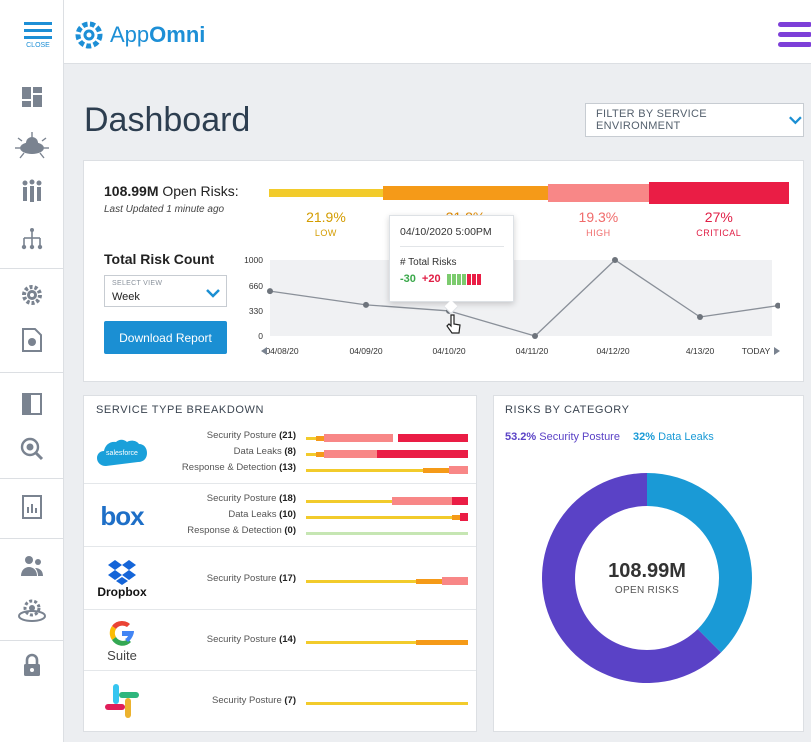 Image resolution: width=811 pixels, height=742 pixels. What do you see at coordinates (122, 655) in the screenshot?
I see `service-name: Suite` at bounding box center [122, 655].